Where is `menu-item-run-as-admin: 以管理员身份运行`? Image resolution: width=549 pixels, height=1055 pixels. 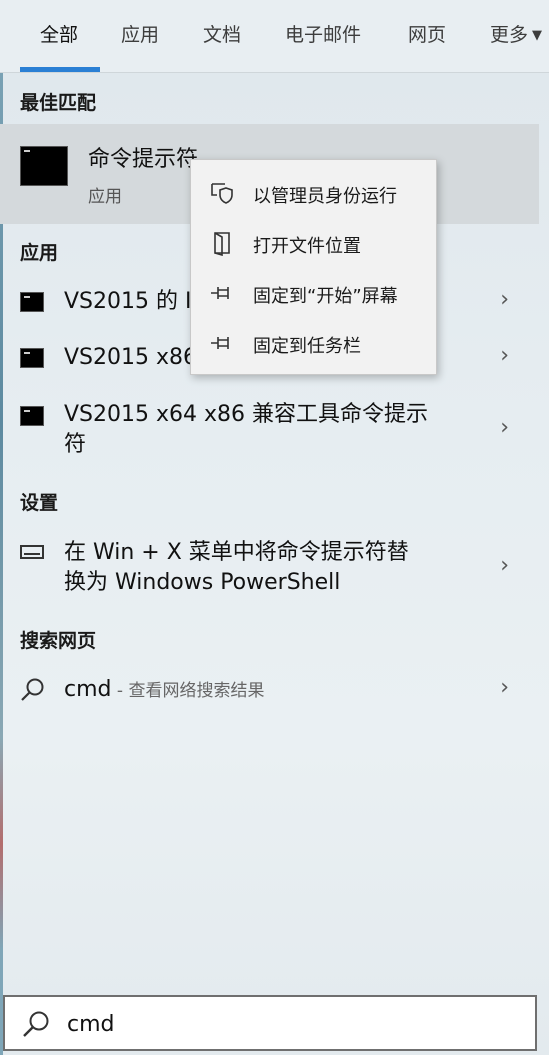
menu-item-run-as-admin: 以管理员身份运行 is located at coordinates (313, 193).